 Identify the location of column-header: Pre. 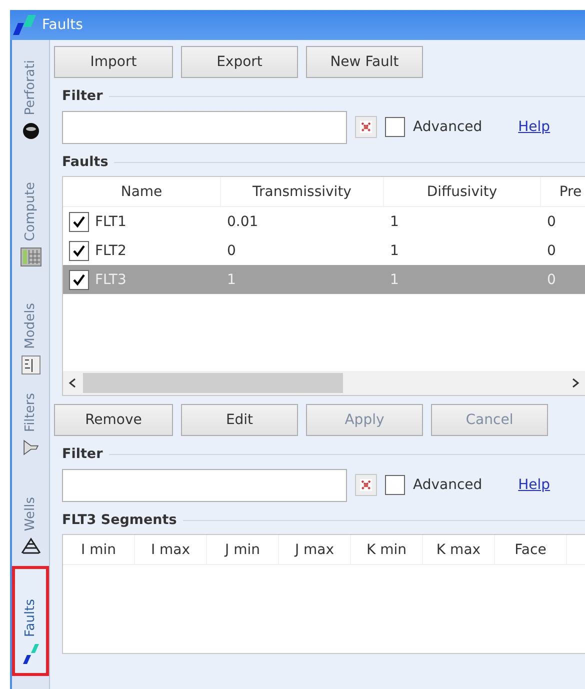
(563, 191).